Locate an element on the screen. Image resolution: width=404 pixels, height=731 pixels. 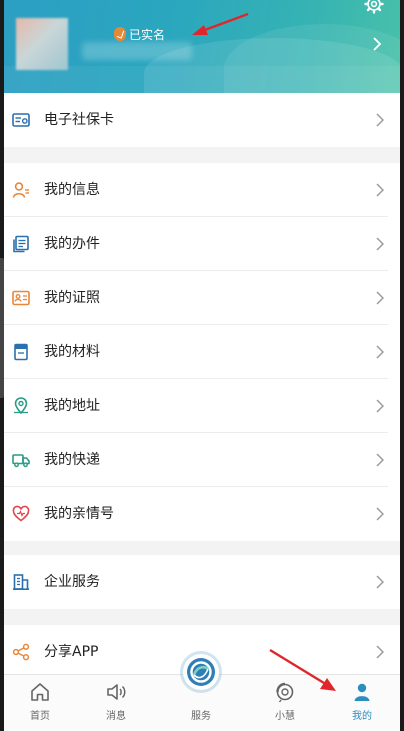
building-icon is located at coordinates (21, 582).